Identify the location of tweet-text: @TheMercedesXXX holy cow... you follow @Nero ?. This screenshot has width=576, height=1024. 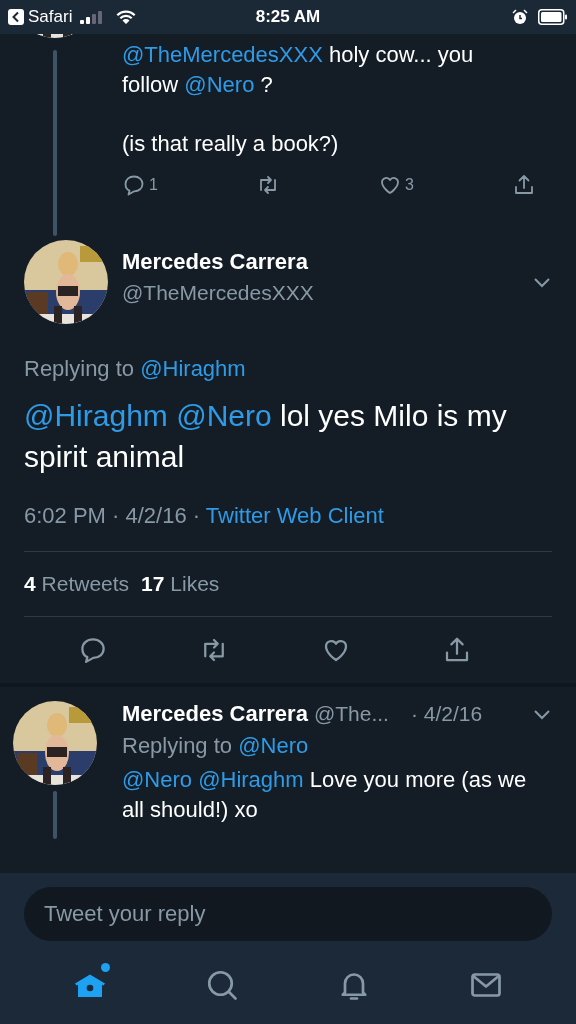
(298, 70).